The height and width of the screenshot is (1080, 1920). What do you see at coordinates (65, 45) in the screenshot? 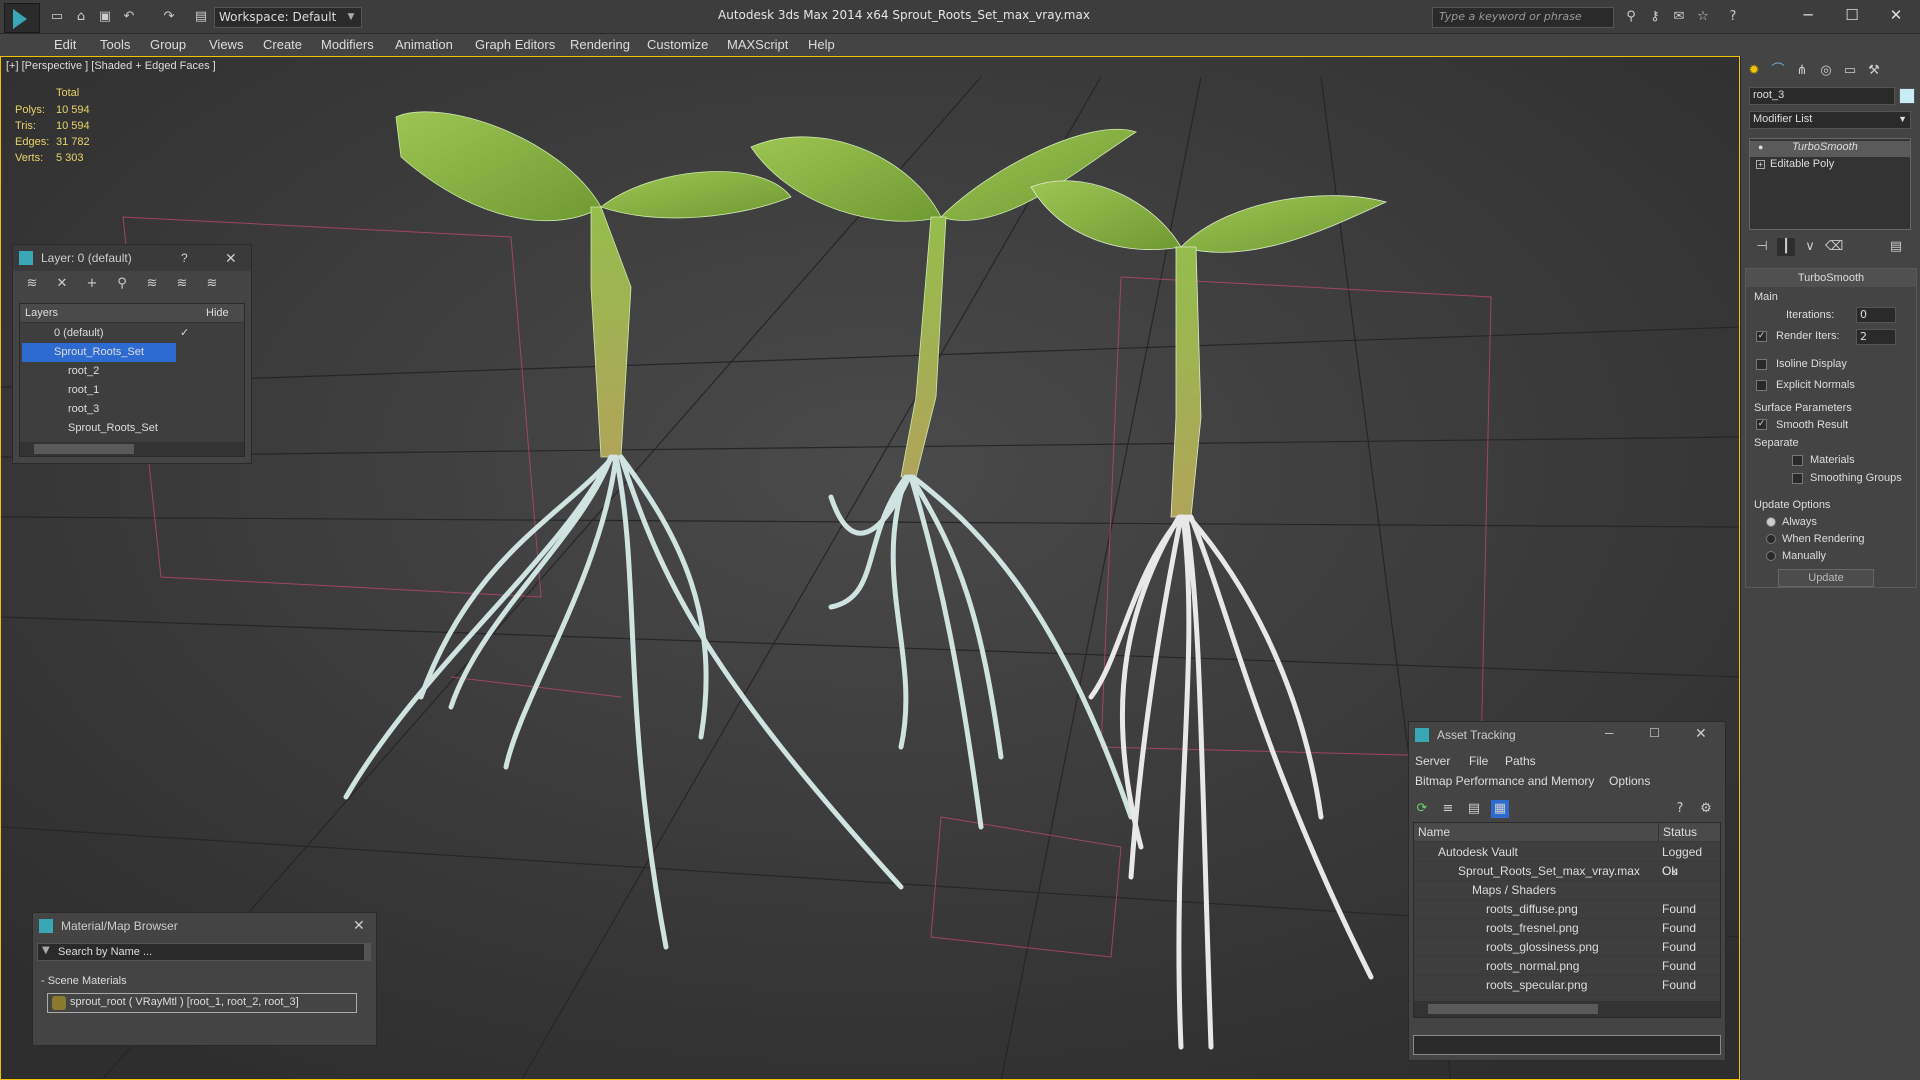
I see `menu-edit: Edit` at bounding box center [65, 45].